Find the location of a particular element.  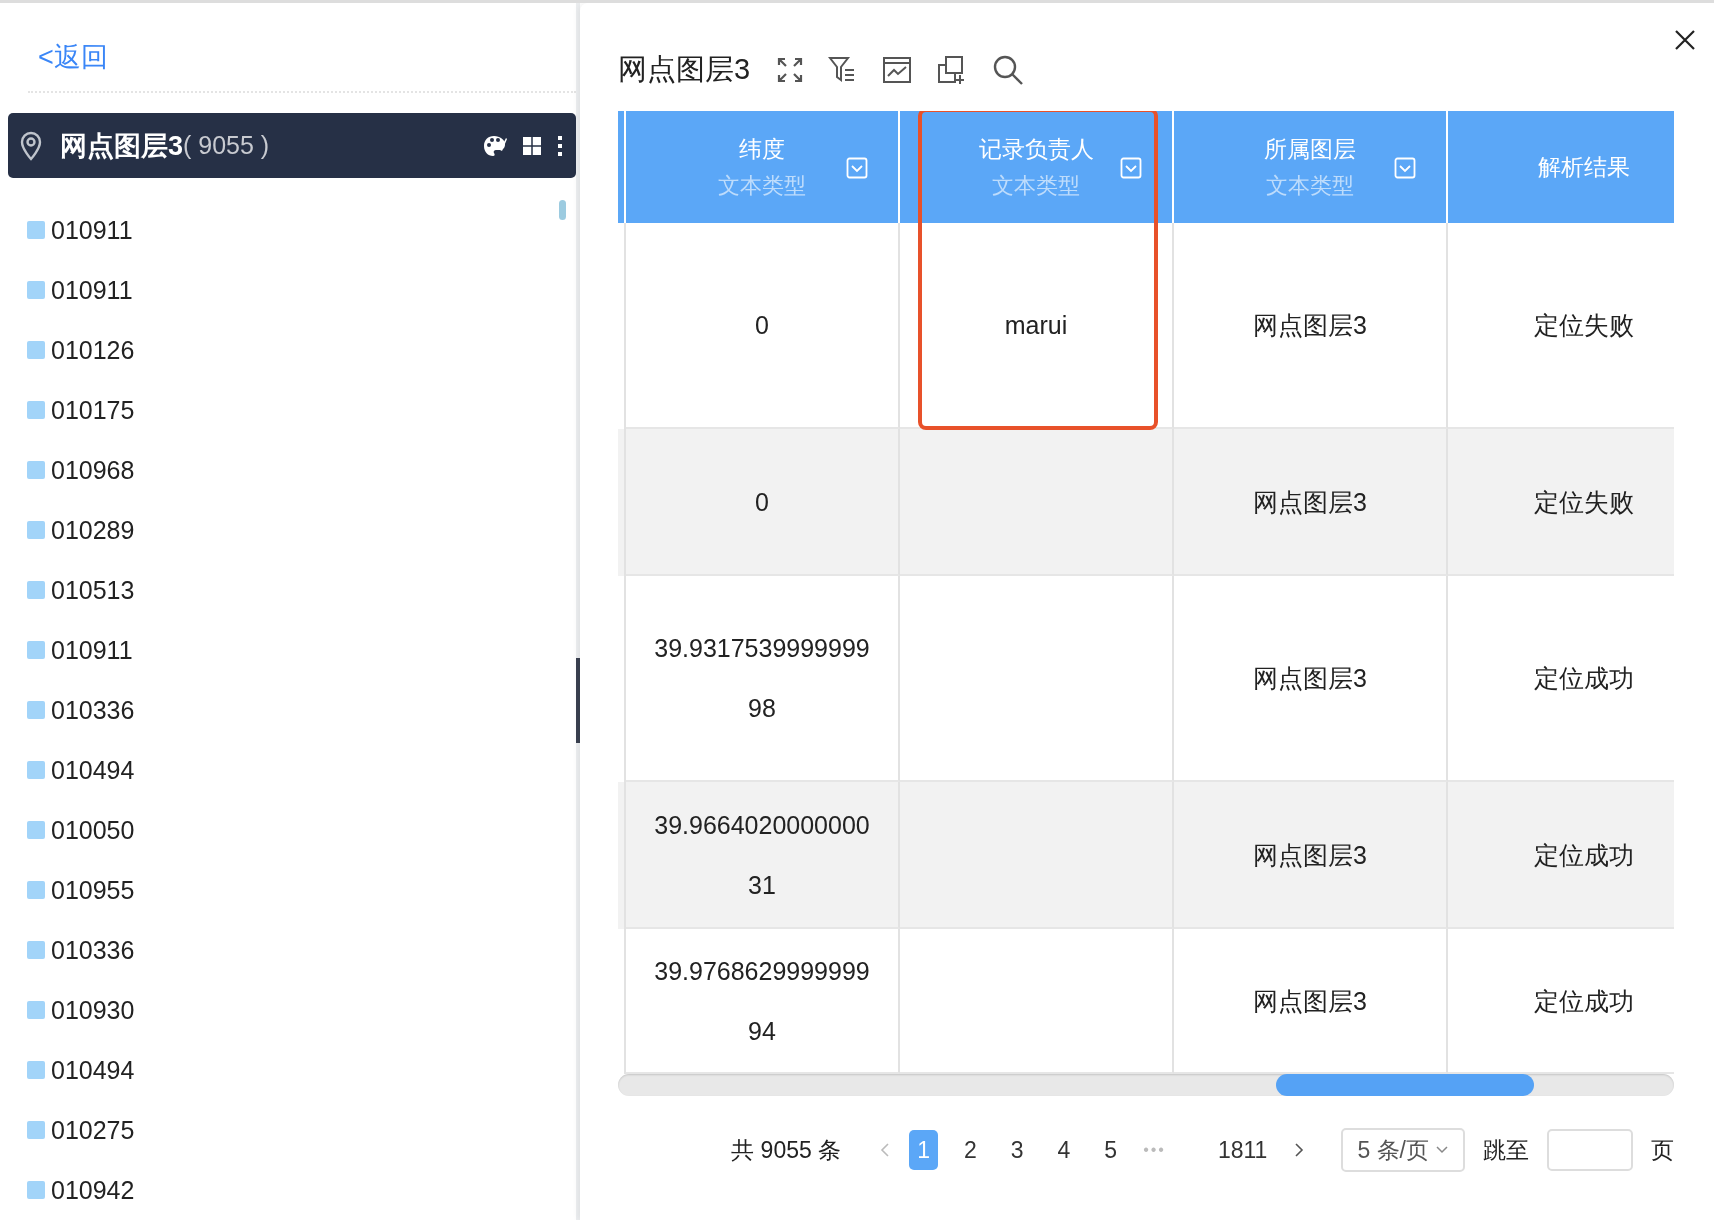

page-size-select: 5 条/页 is located at coordinates (1403, 1150).